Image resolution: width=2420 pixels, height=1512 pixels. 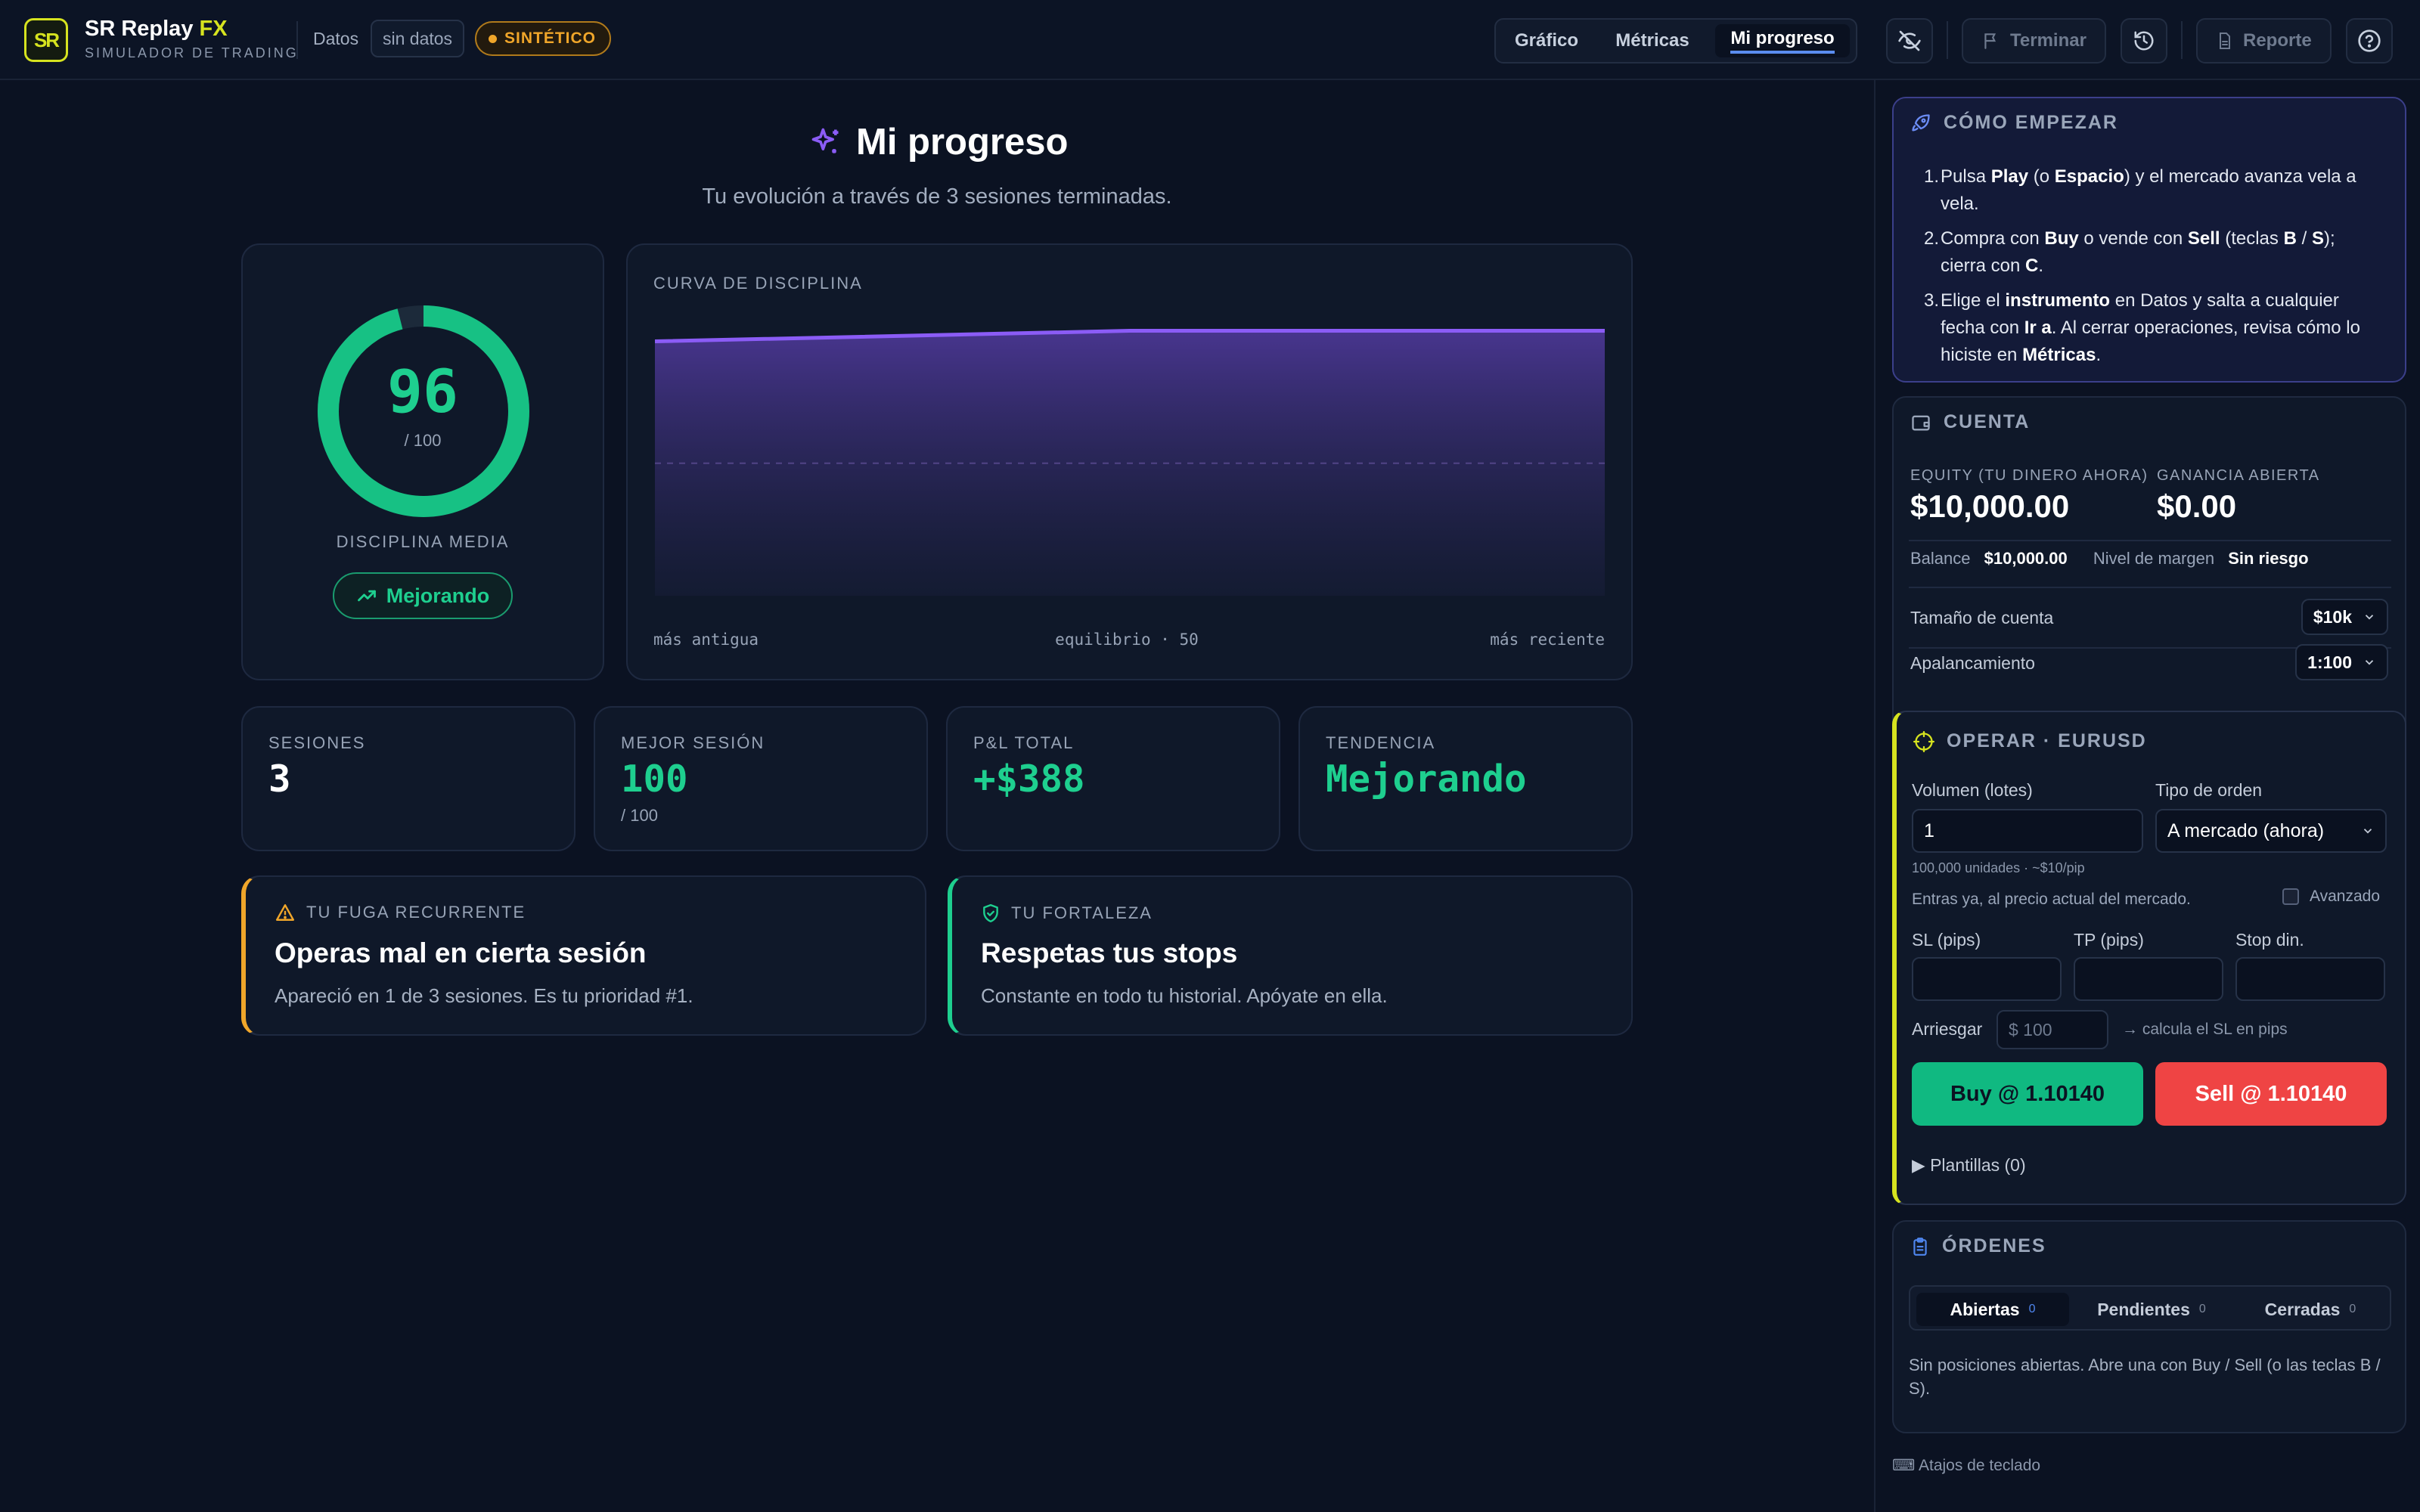 I want to click on balance-value: $10,000.00, so click(x=2026, y=558).